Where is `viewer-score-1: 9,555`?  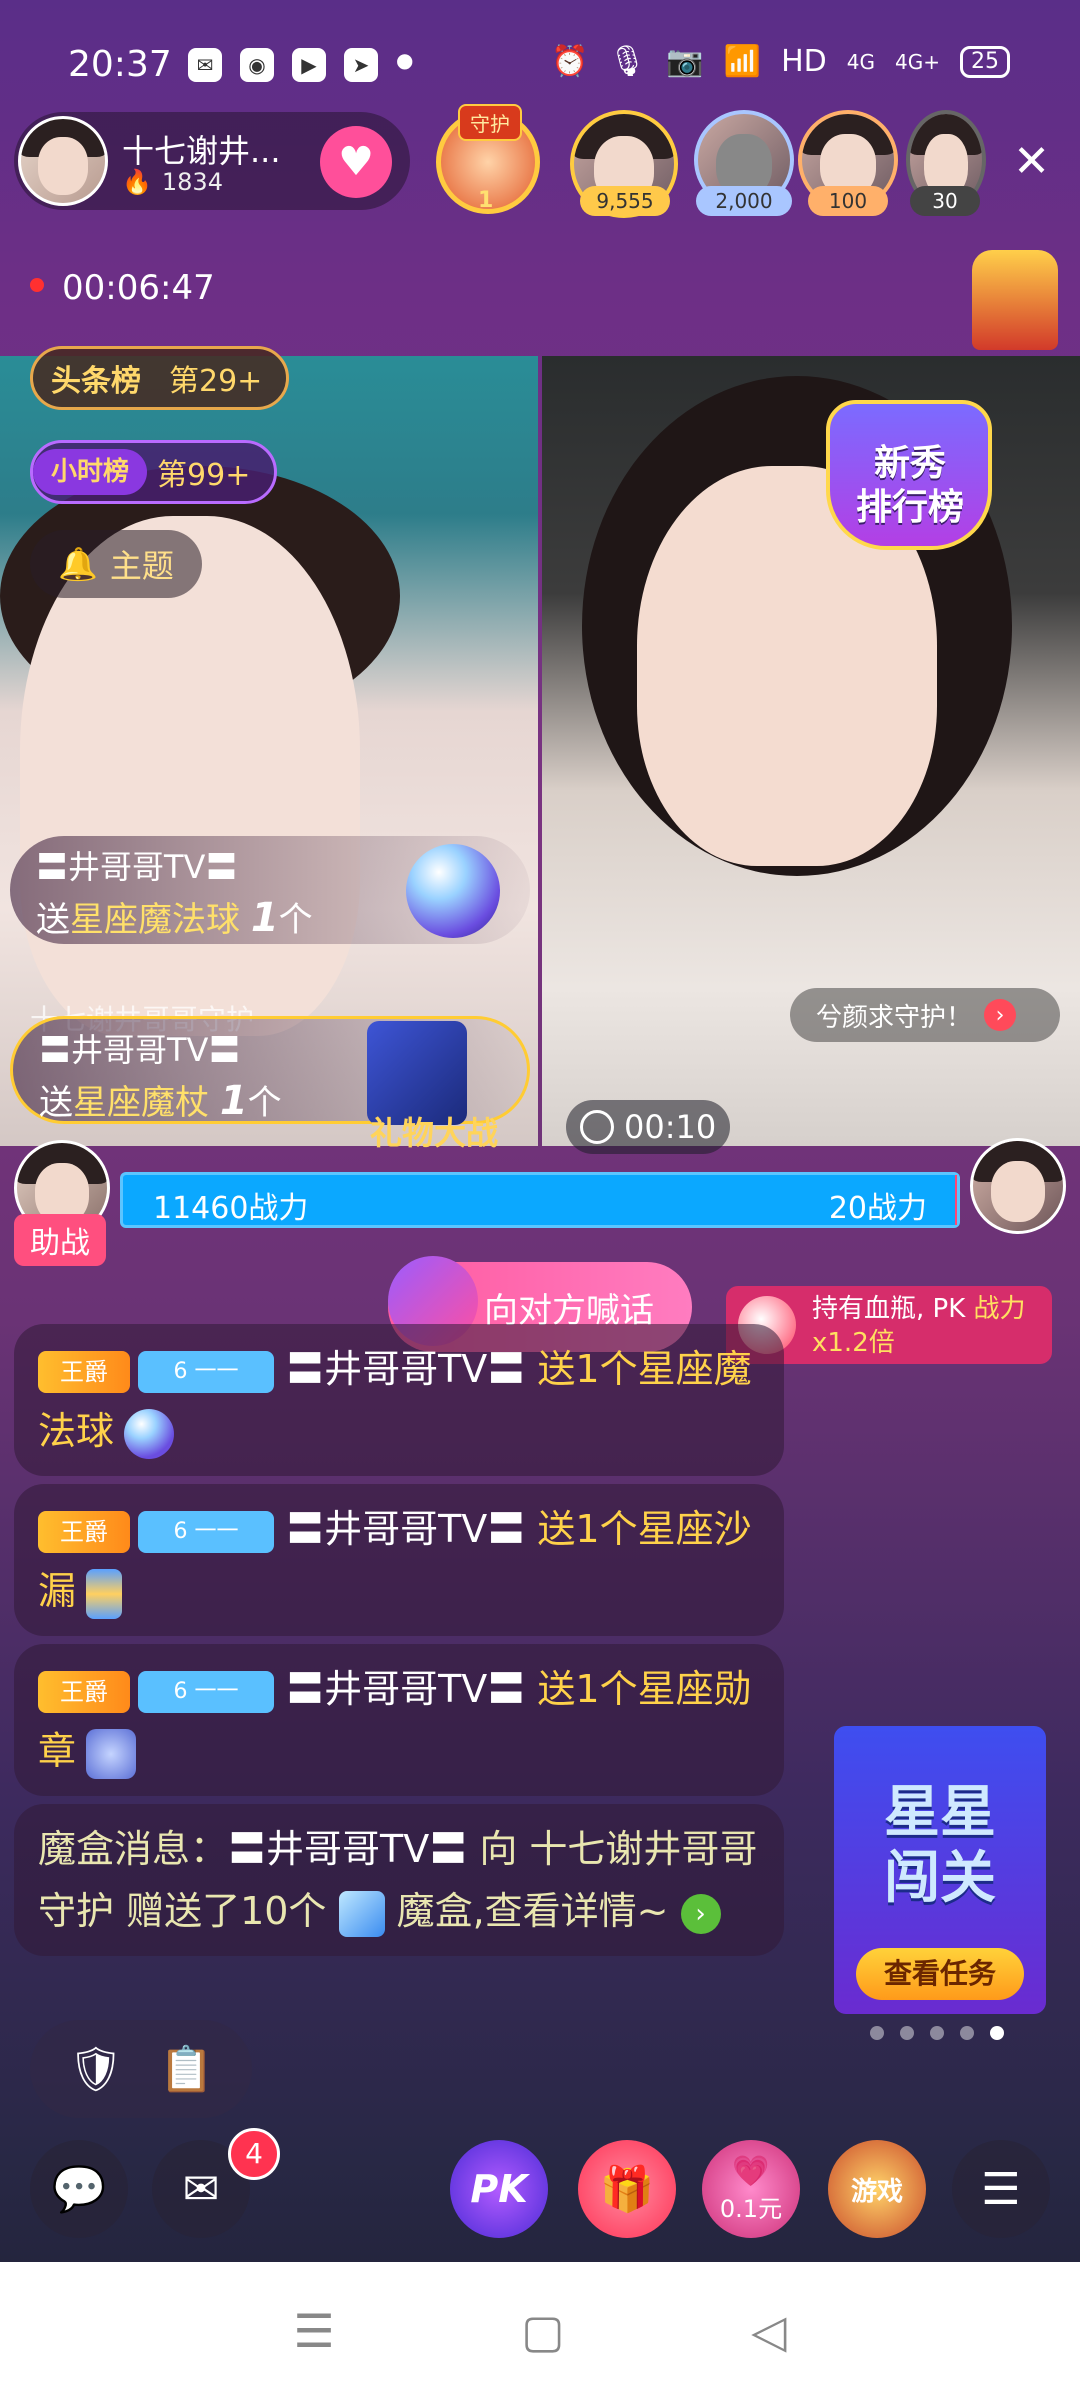 viewer-score-1: 9,555 is located at coordinates (625, 201).